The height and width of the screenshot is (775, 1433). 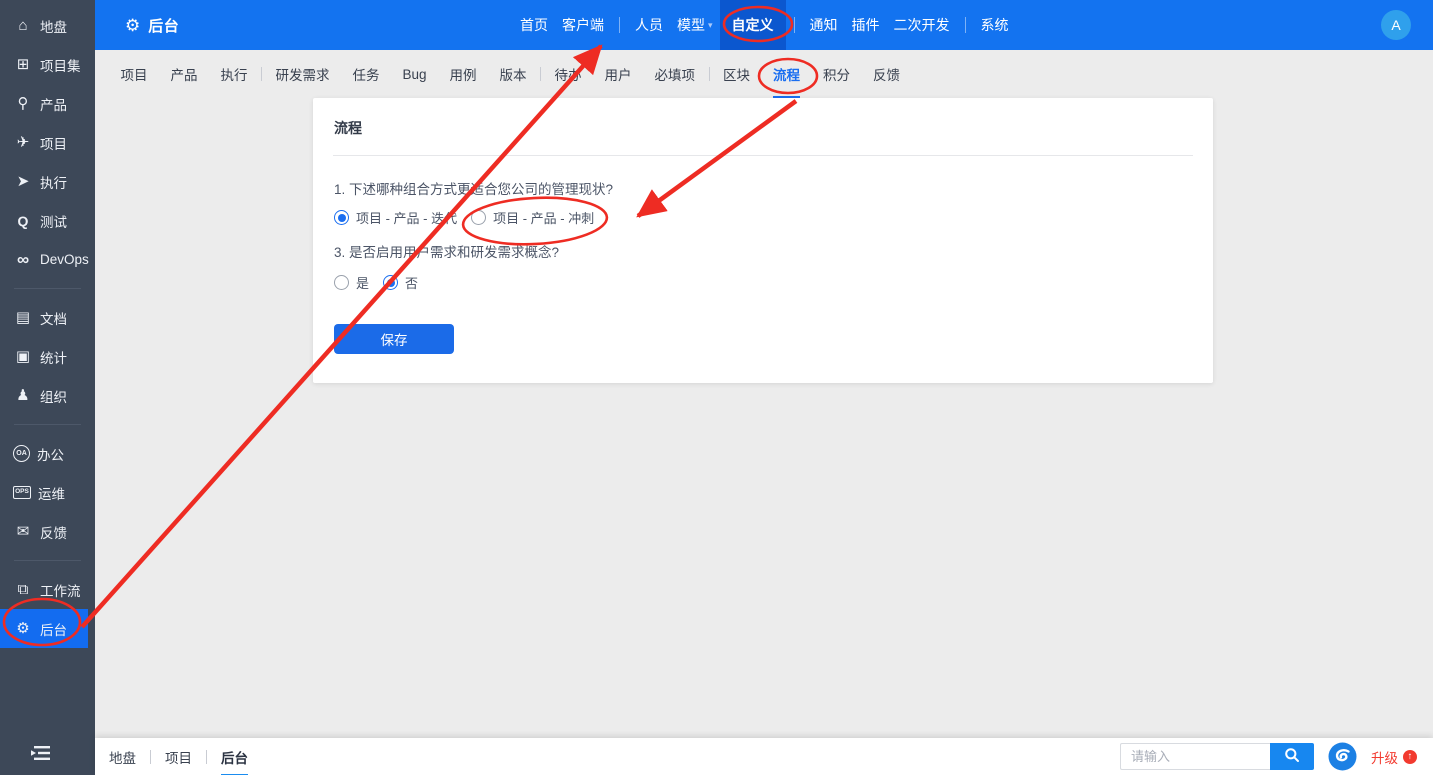 What do you see at coordinates (752, 25) in the screenshot?
I see `topbar-nav-item: 自定义` at bounding box center [752, 25].